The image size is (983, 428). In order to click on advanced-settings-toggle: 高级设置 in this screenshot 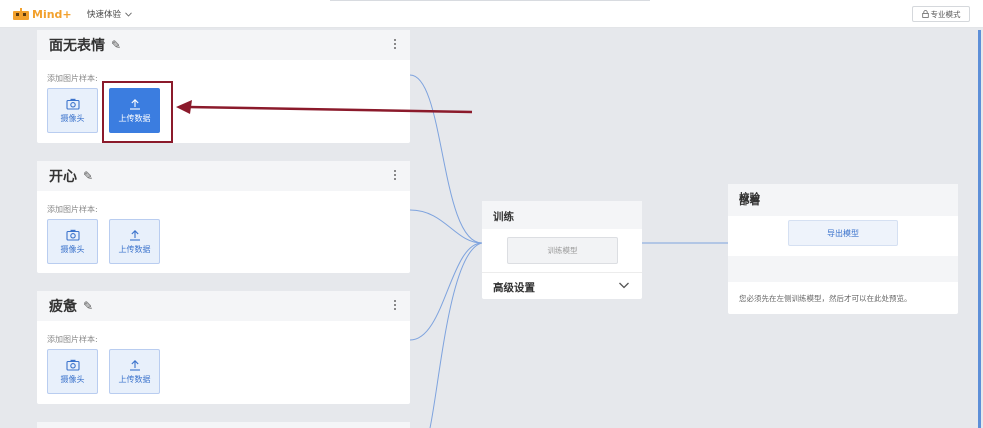, I will do `click(562, 285)`.